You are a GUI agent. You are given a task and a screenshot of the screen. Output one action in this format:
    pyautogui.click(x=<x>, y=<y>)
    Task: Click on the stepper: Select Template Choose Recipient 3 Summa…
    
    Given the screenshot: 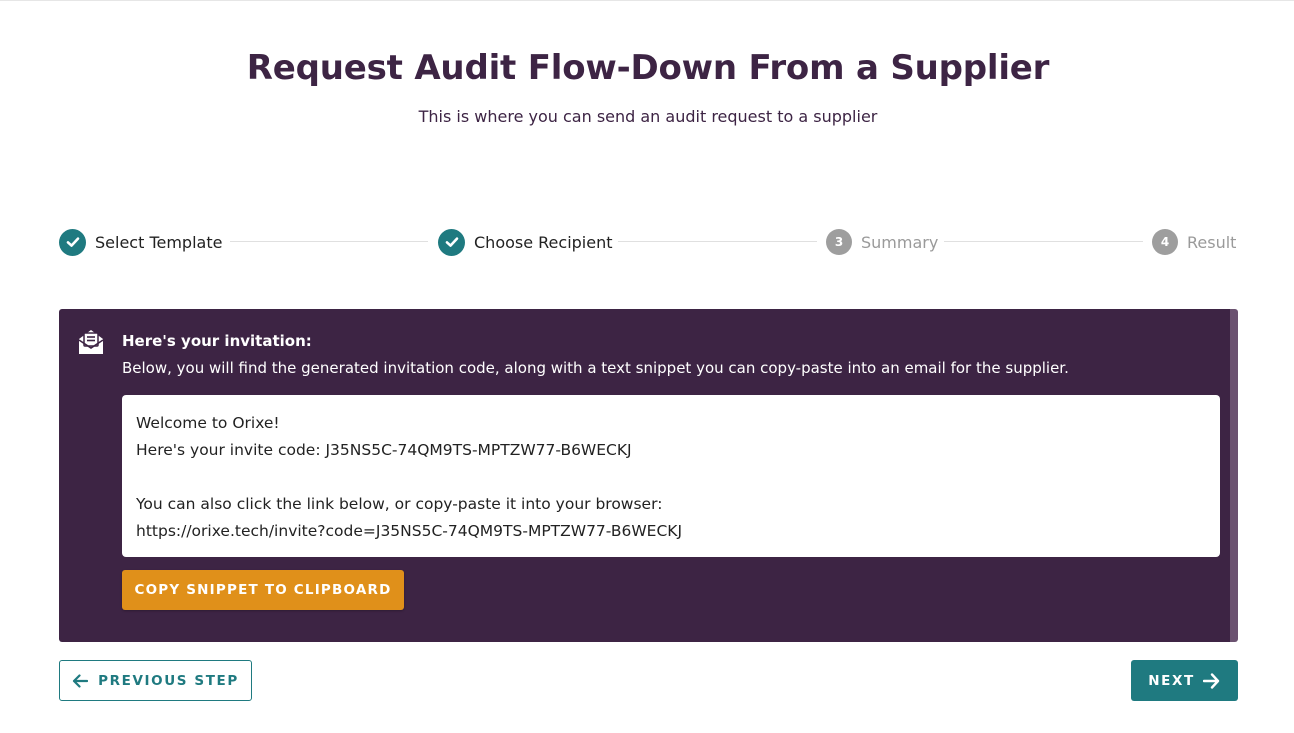 What is the action you would take?
    pyautogui.click(x=648, y=242)
    